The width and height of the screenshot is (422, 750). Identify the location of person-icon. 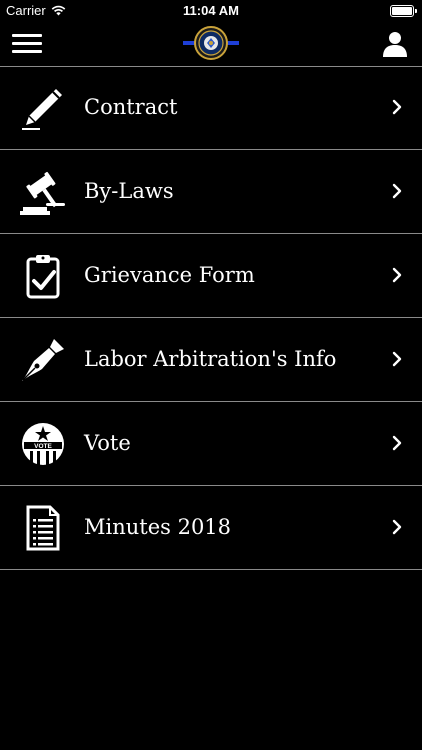
(395, 44).